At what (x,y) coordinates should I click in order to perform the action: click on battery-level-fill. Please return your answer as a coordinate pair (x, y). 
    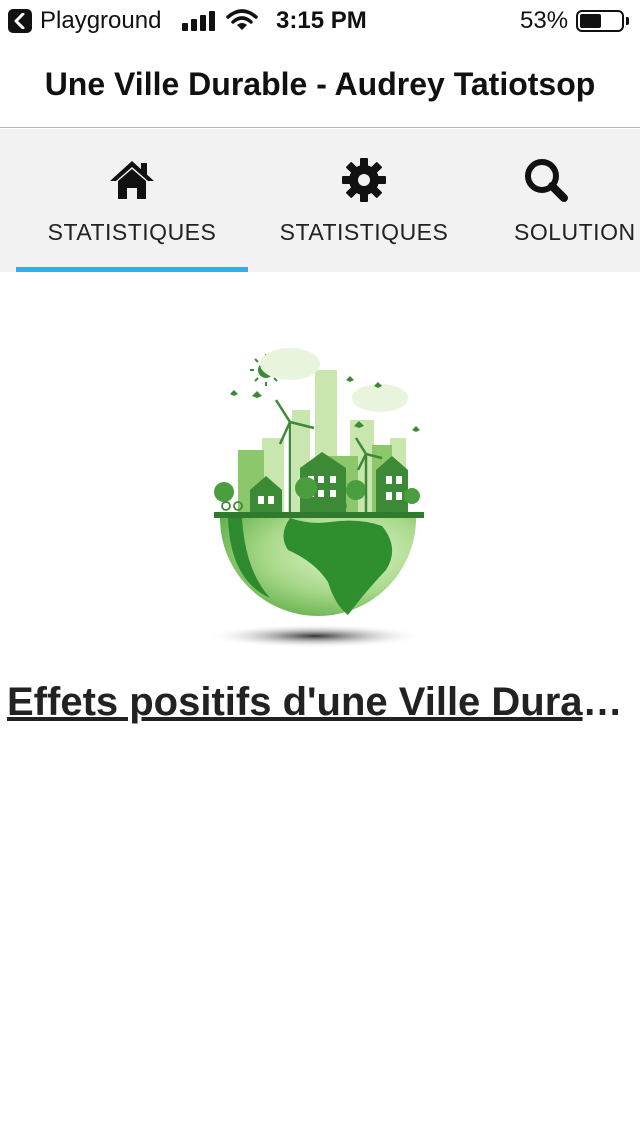
    Looking at the image, I should click on (590, 21).